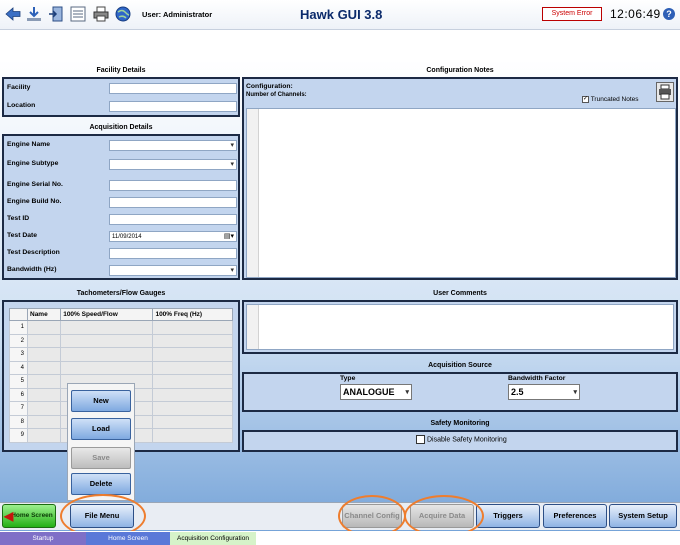  What do you see at coordinates (18, 408) in the screenshot?
I see `row-number: 7` at bounding box center [18, 408].